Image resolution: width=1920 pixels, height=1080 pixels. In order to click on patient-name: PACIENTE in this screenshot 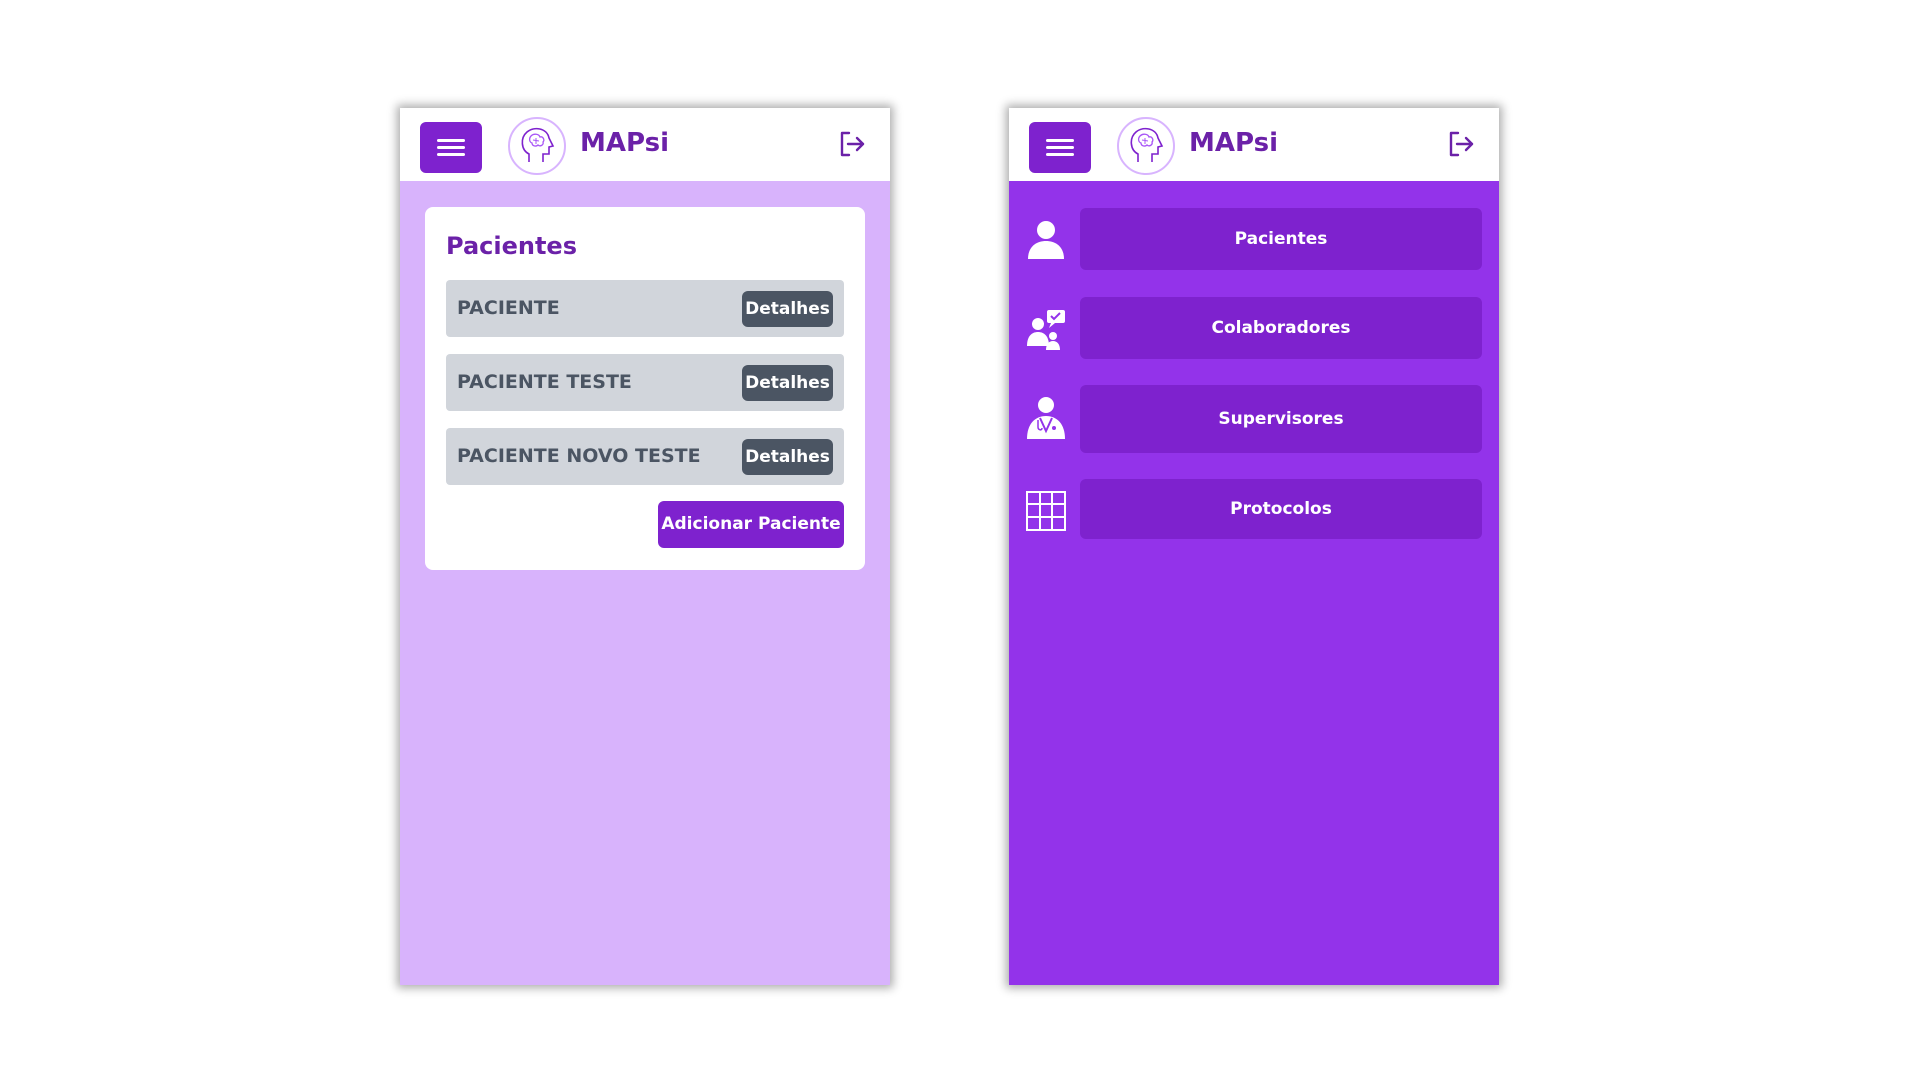, I will do `click(508, 308)`.